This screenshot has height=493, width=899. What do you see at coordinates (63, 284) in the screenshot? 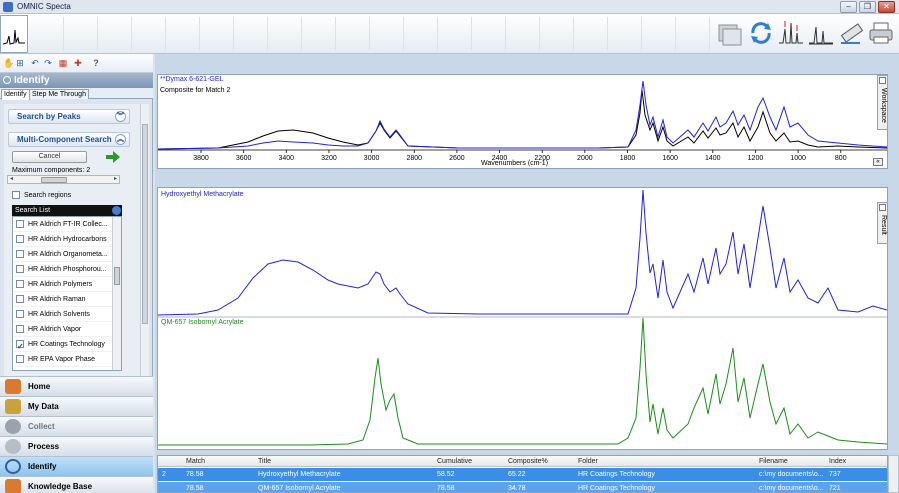
I see `list-item: HR Aldrich Polymers` at bounding box center [63, 284].